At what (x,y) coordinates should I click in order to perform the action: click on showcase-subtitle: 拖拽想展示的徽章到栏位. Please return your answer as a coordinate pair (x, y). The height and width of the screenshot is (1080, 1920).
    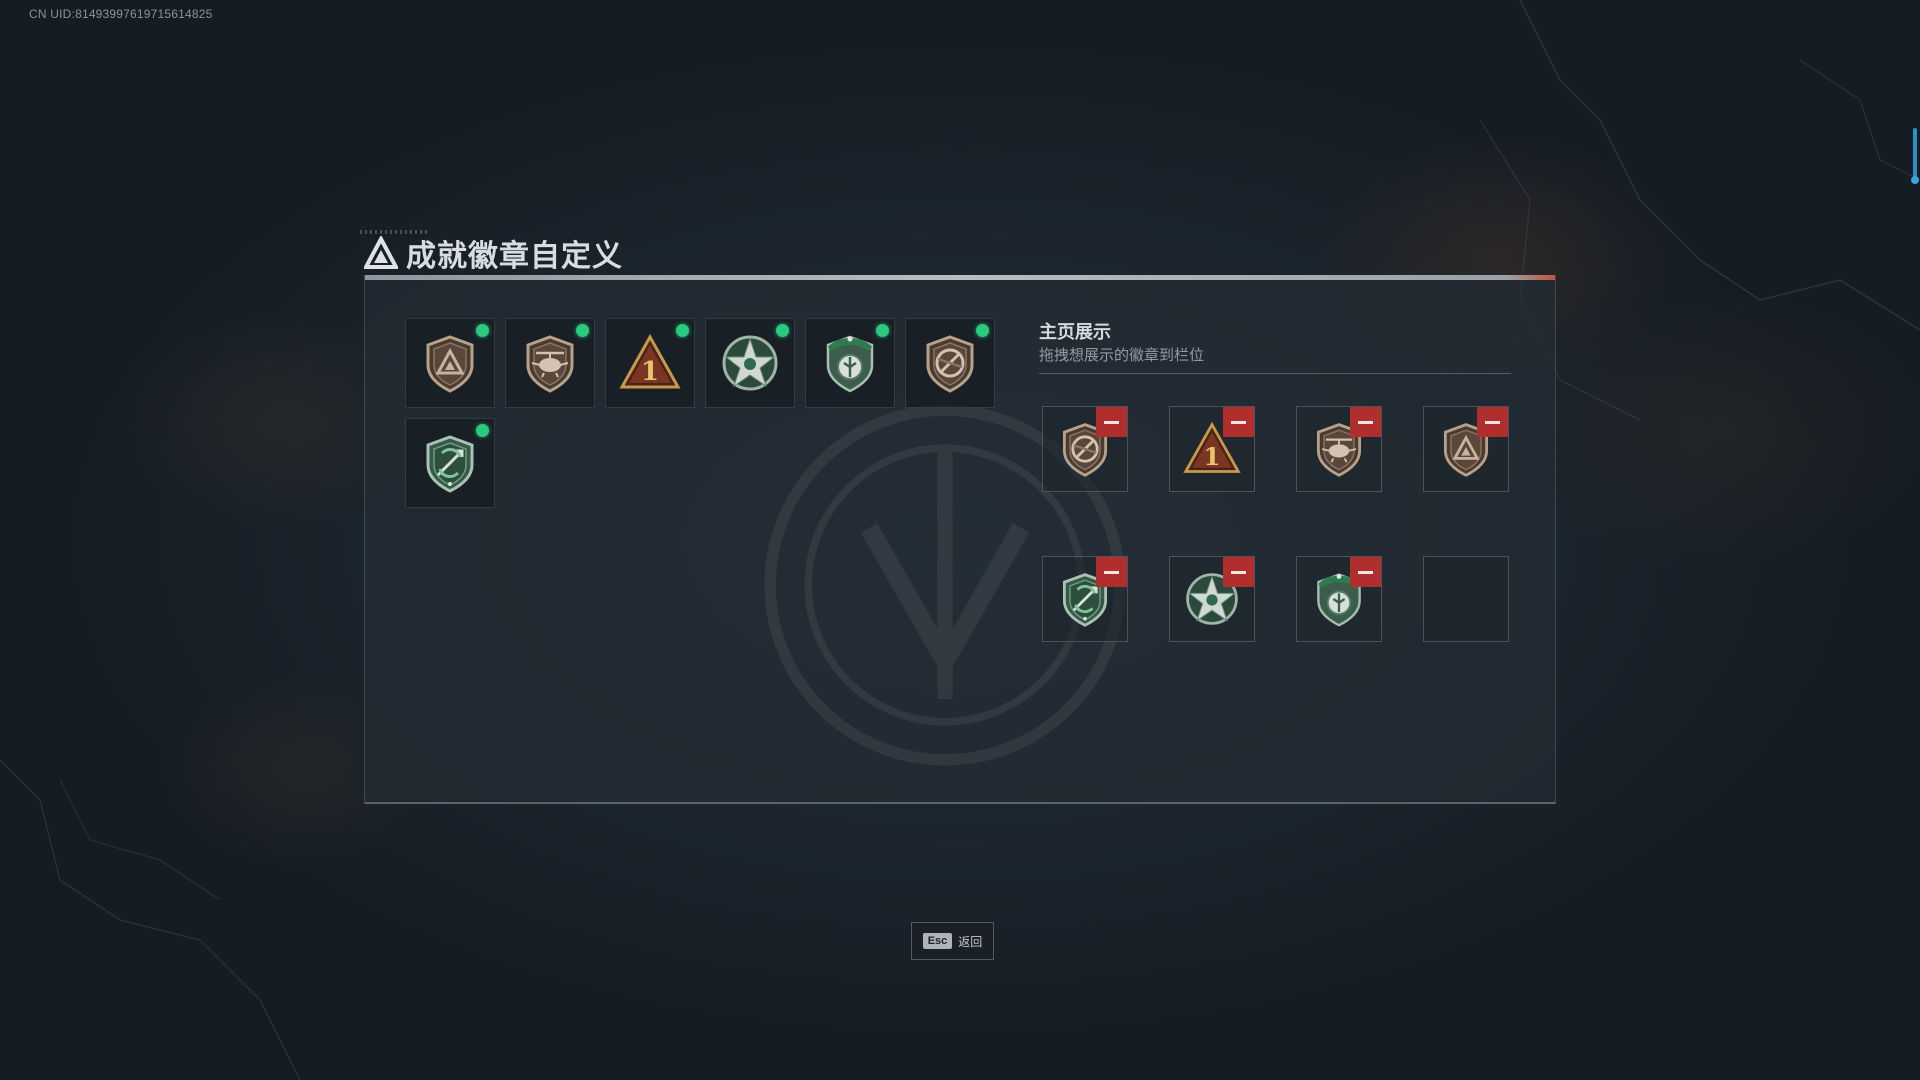
    Looking at the image, I should click on (1122, 355).